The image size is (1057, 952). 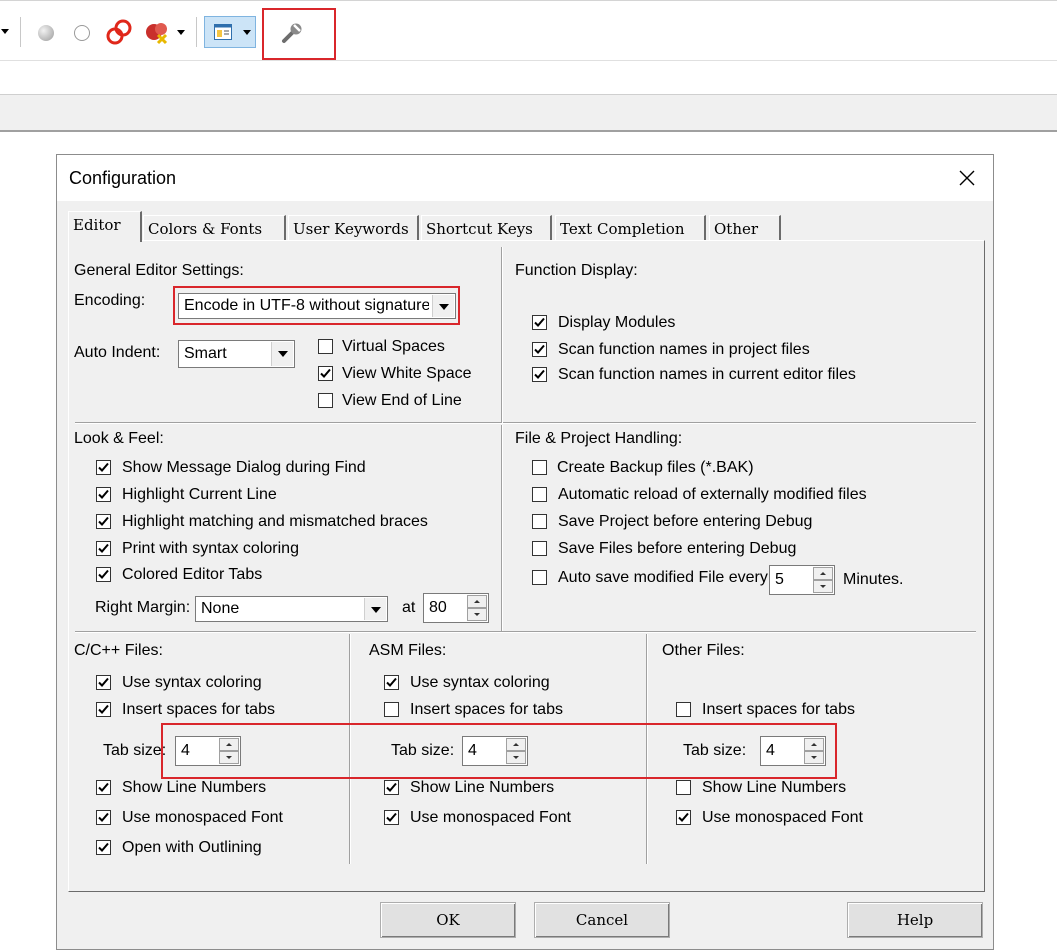 What do you see at coordinates (683, 787) in the screenshot?
I see `other-line-numbers-checkbox` at bounding box center [683, 787].